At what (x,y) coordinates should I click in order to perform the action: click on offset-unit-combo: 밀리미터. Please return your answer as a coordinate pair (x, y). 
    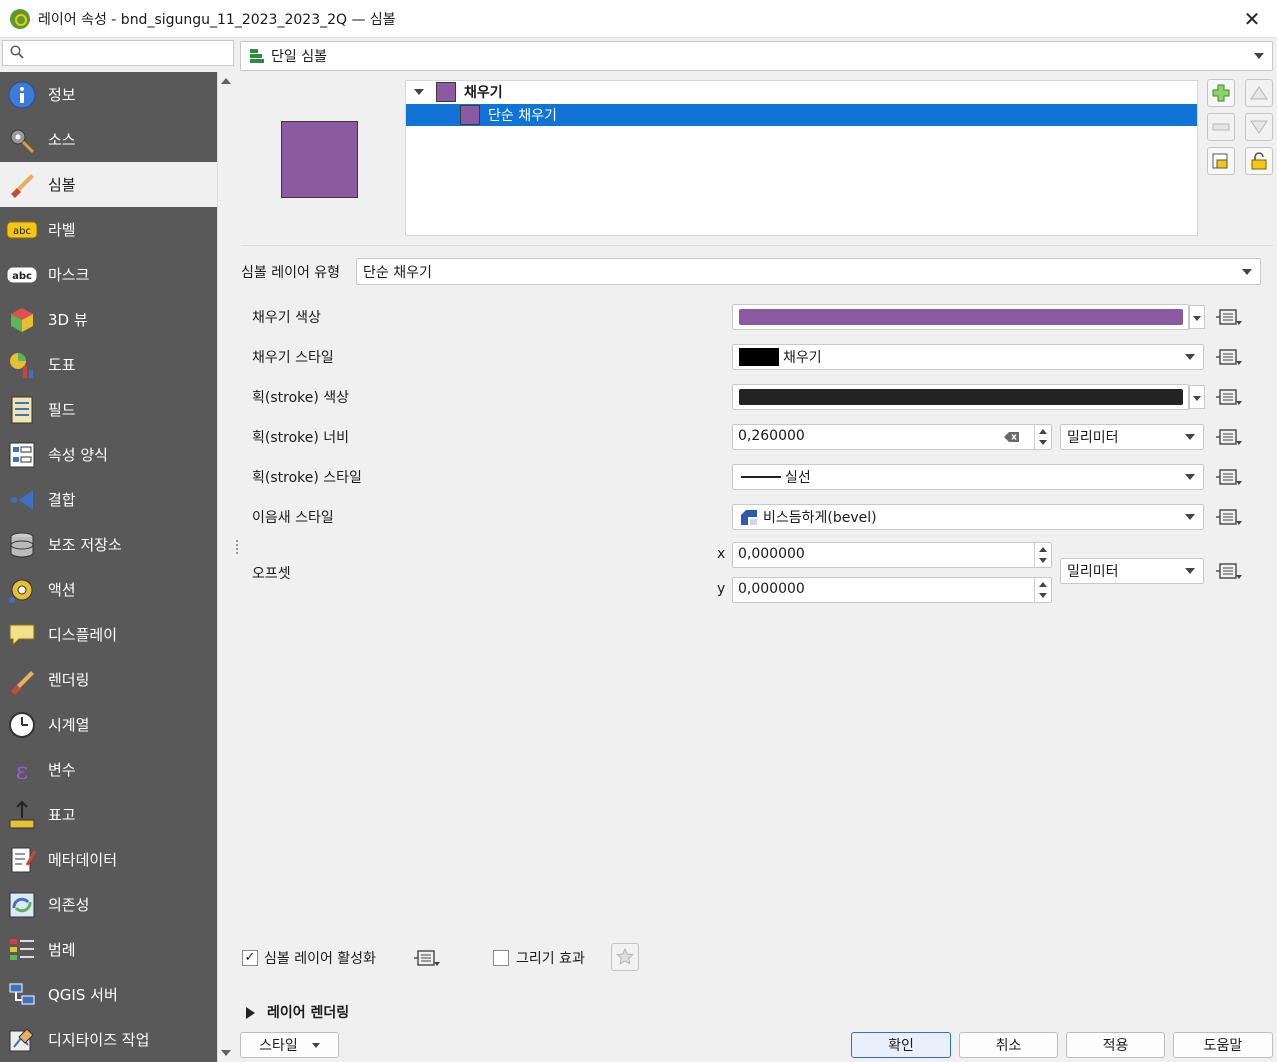
    Looking at the image, I should click on (1132, 571).